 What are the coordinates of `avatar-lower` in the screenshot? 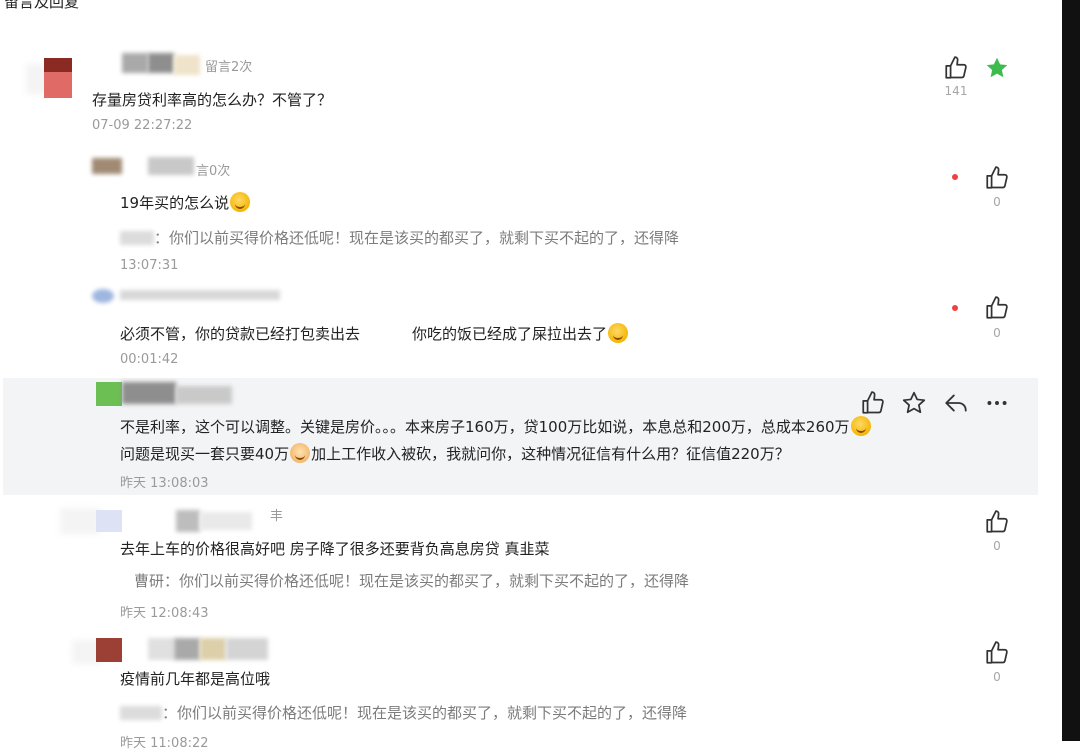 It's located at (58, 85).